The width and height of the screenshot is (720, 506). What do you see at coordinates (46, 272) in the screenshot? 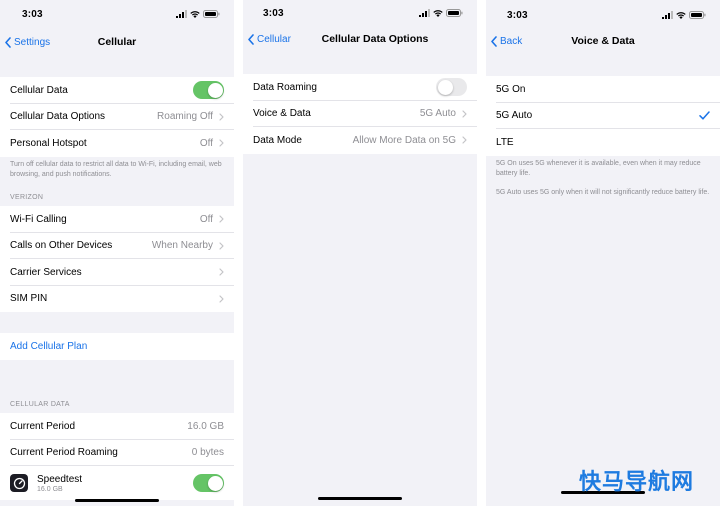
I see `row-label: Carrier Services` at bounding box center [46, 272].